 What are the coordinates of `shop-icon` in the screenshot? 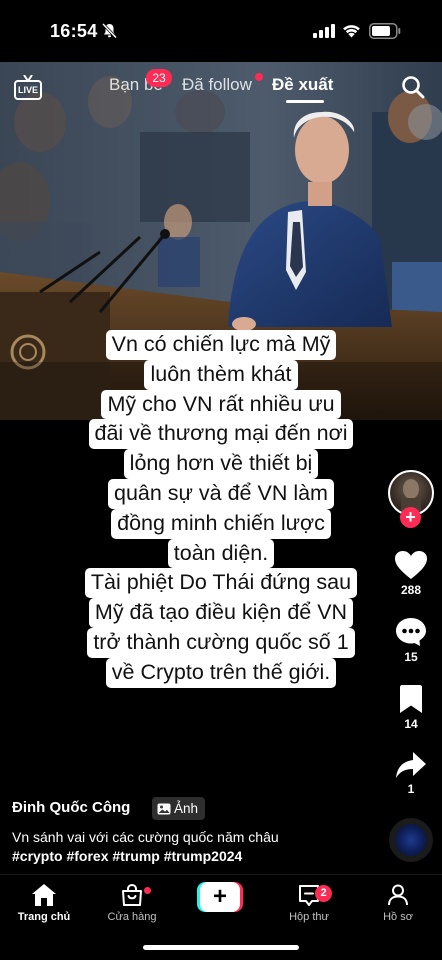 It's located at (132, 894).